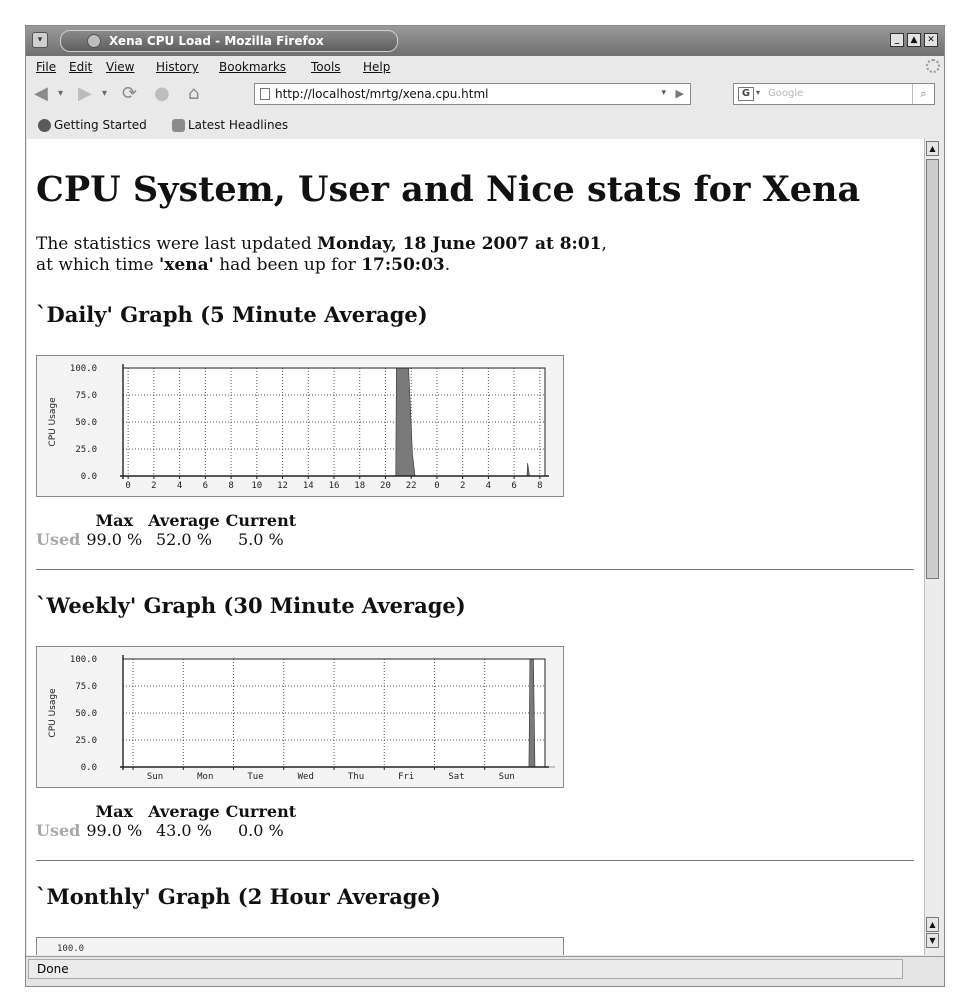  I want to click on stats-average-value: 43.0 %, so click(183, 830).